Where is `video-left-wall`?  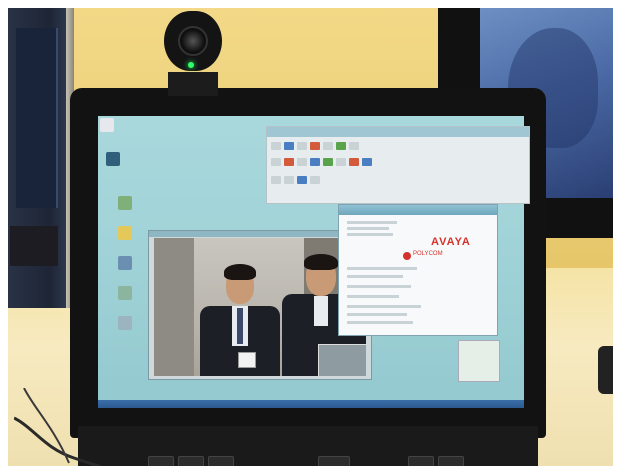 video-left-wall is located at coordinates (174, 307).